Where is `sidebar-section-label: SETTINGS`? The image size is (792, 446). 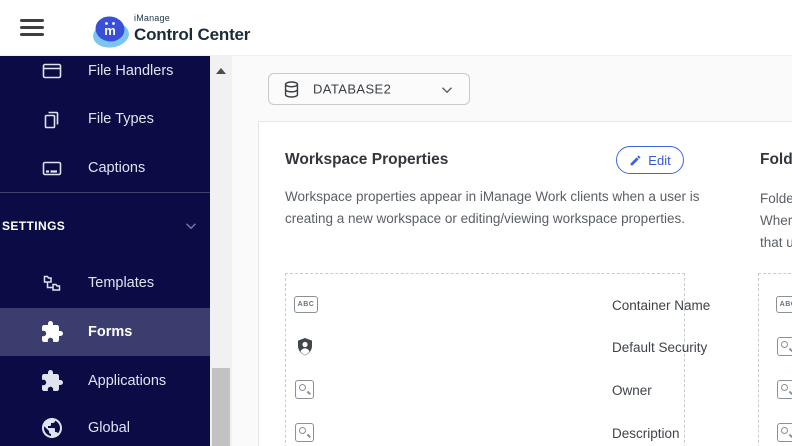
sidebar-section-label: SETTINGS is located at coordinates (34, 226).